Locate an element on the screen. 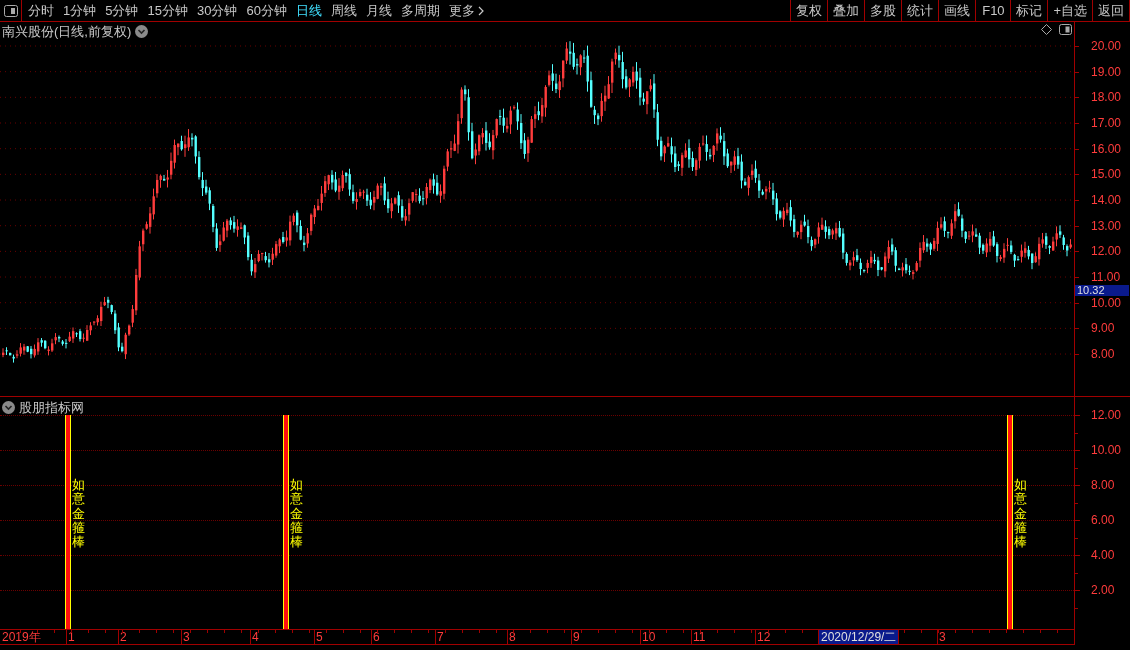 Image resolution: width=1130 pixels, height=650 pixels. price-label: 15.00 is located at coordinates (1106, 174).